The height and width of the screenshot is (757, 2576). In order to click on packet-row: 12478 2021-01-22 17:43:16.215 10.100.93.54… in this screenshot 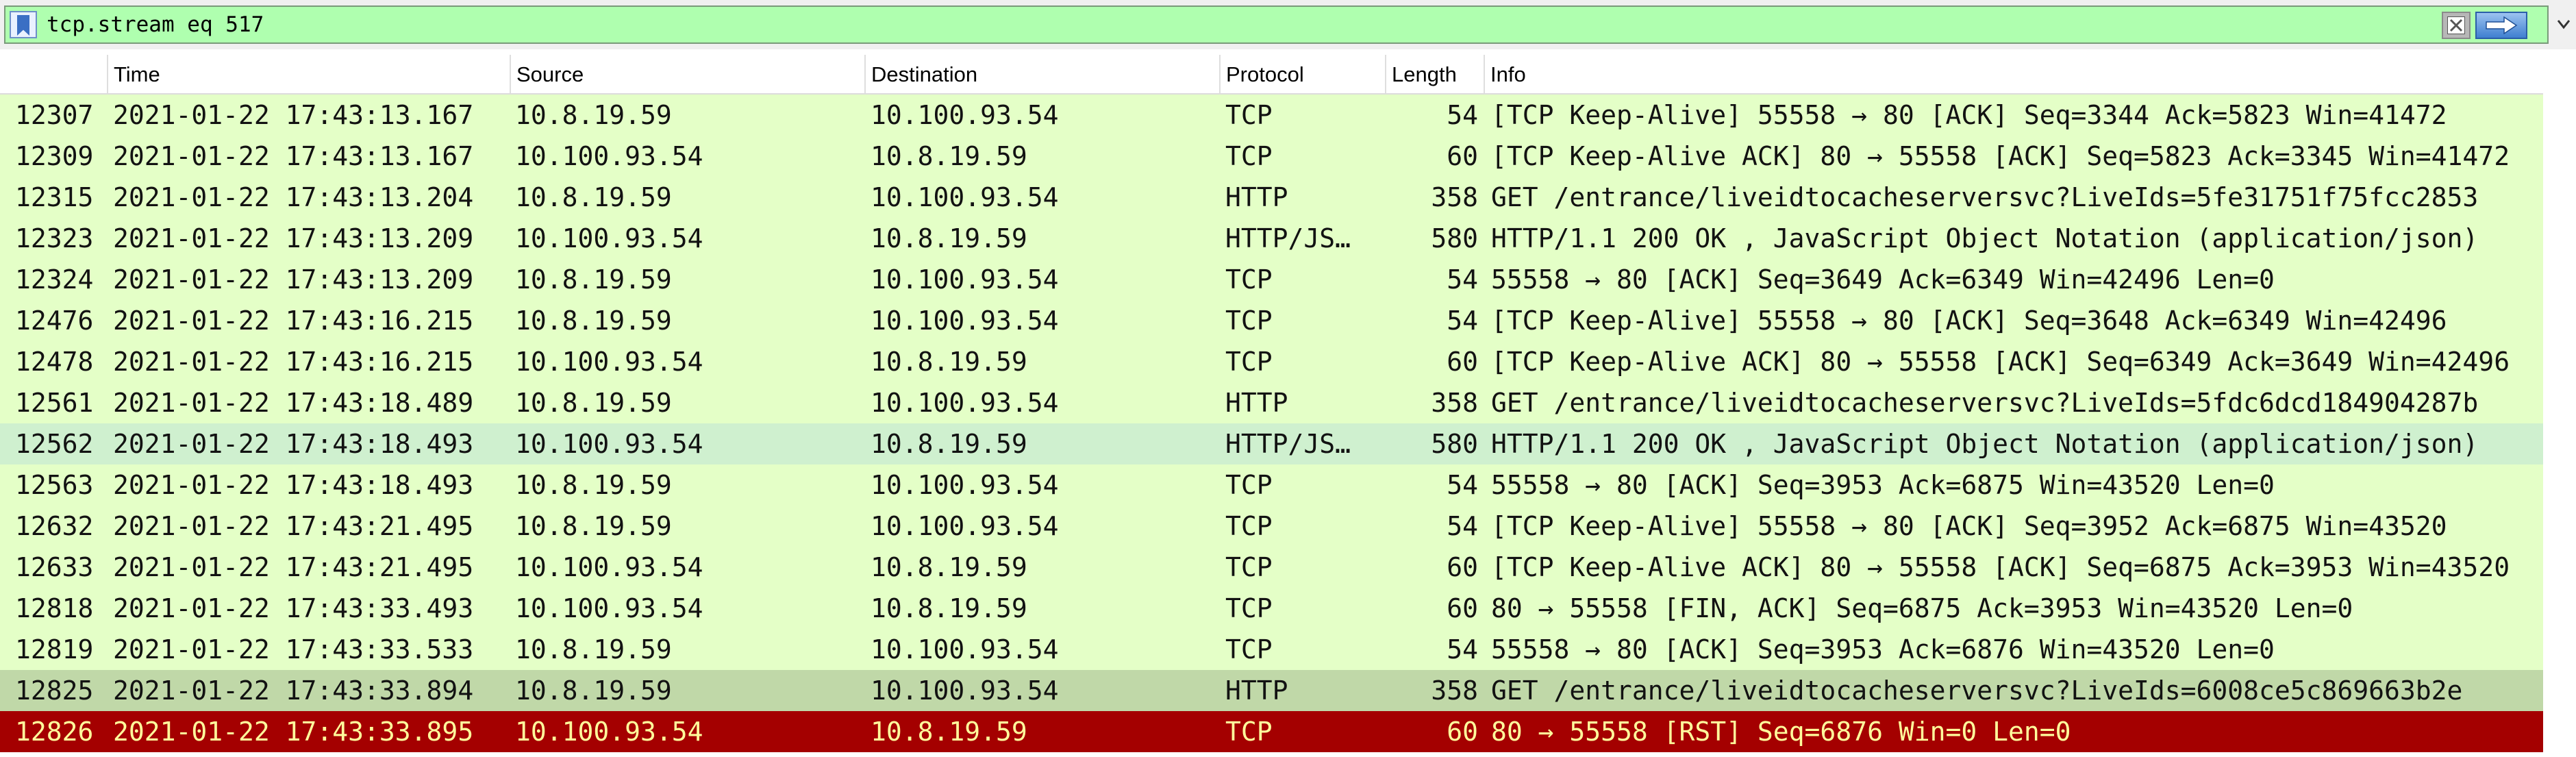, I will do `click(1271, 361)`.